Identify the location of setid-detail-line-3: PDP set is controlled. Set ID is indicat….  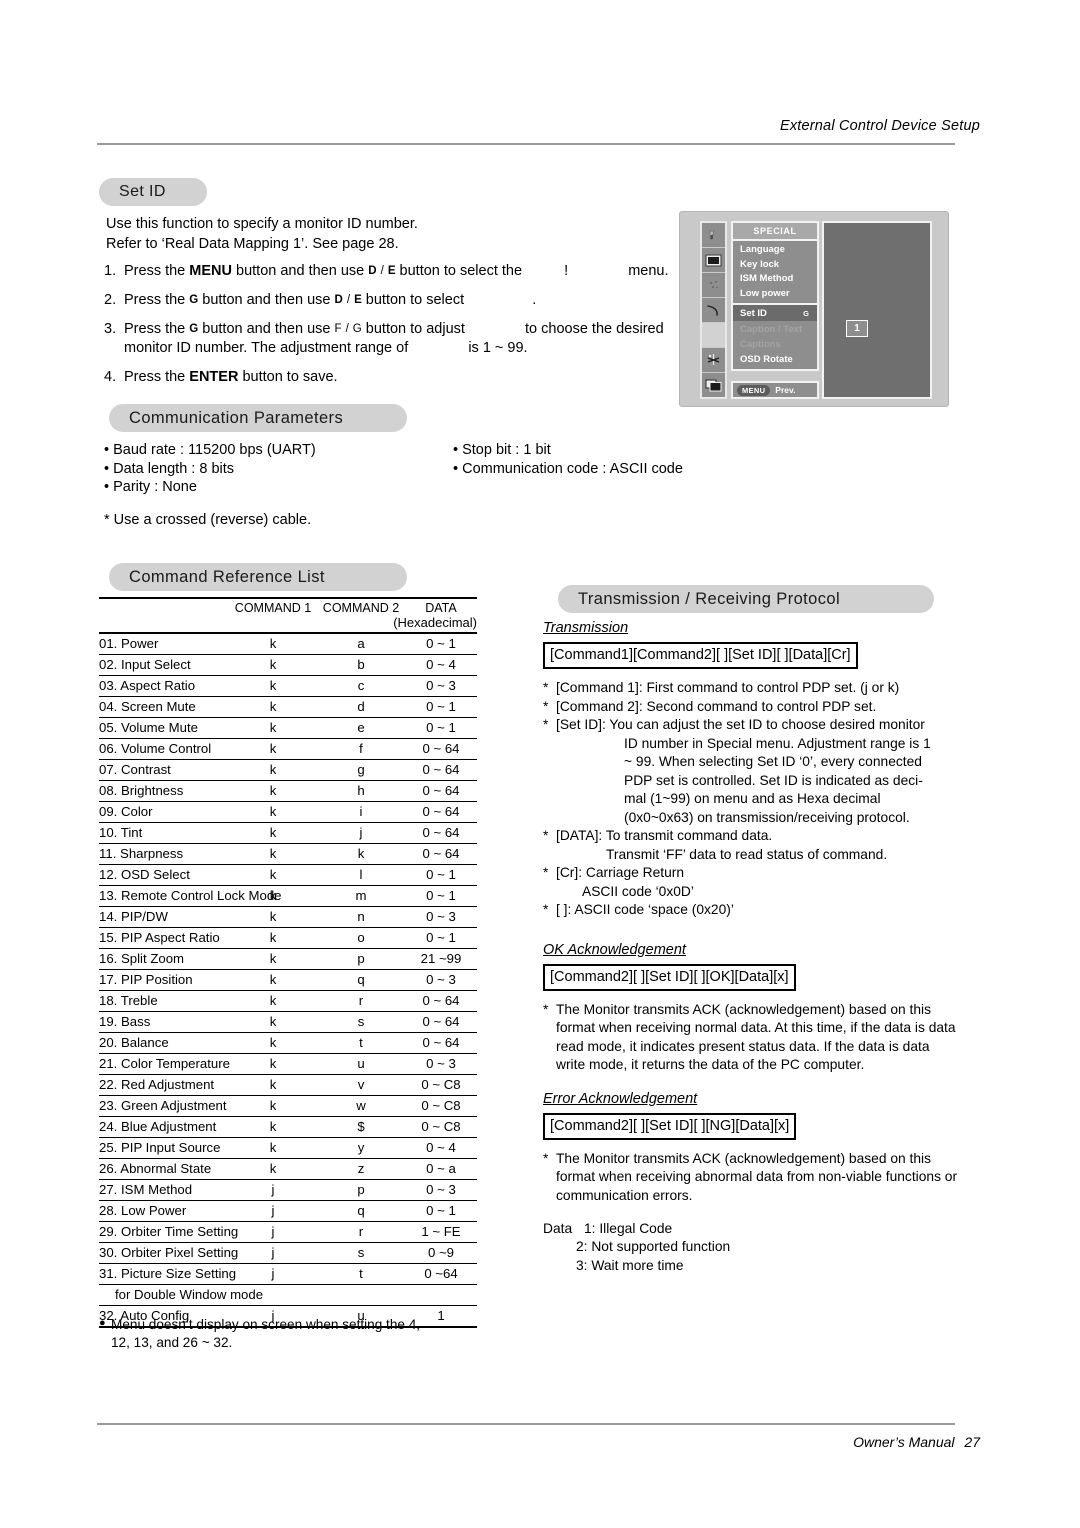
(773, 780).